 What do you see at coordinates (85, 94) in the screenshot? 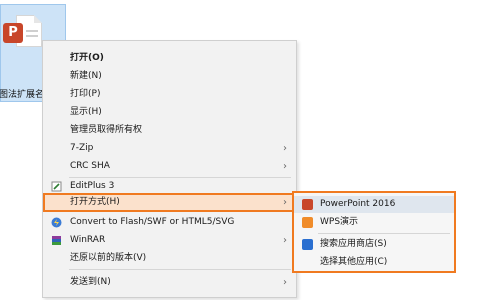
I see `menu-item-label: 打印(P)` at bounding box center [85, 94].